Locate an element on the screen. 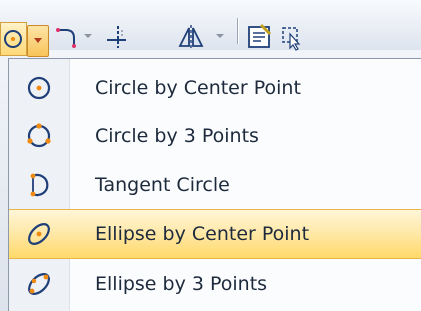 The width and height of the screenshot is (421, 311). arc-icon is located at coordinates (66, 38).